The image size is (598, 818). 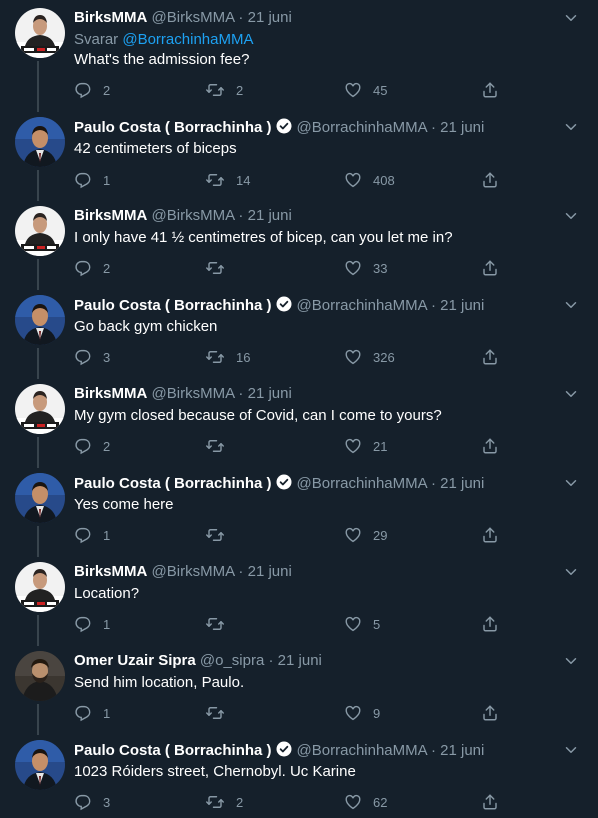 What do you see at coordinates (369, 357) in the screenshot?
I see `like-button: 326` at bounding box center [369, 357].